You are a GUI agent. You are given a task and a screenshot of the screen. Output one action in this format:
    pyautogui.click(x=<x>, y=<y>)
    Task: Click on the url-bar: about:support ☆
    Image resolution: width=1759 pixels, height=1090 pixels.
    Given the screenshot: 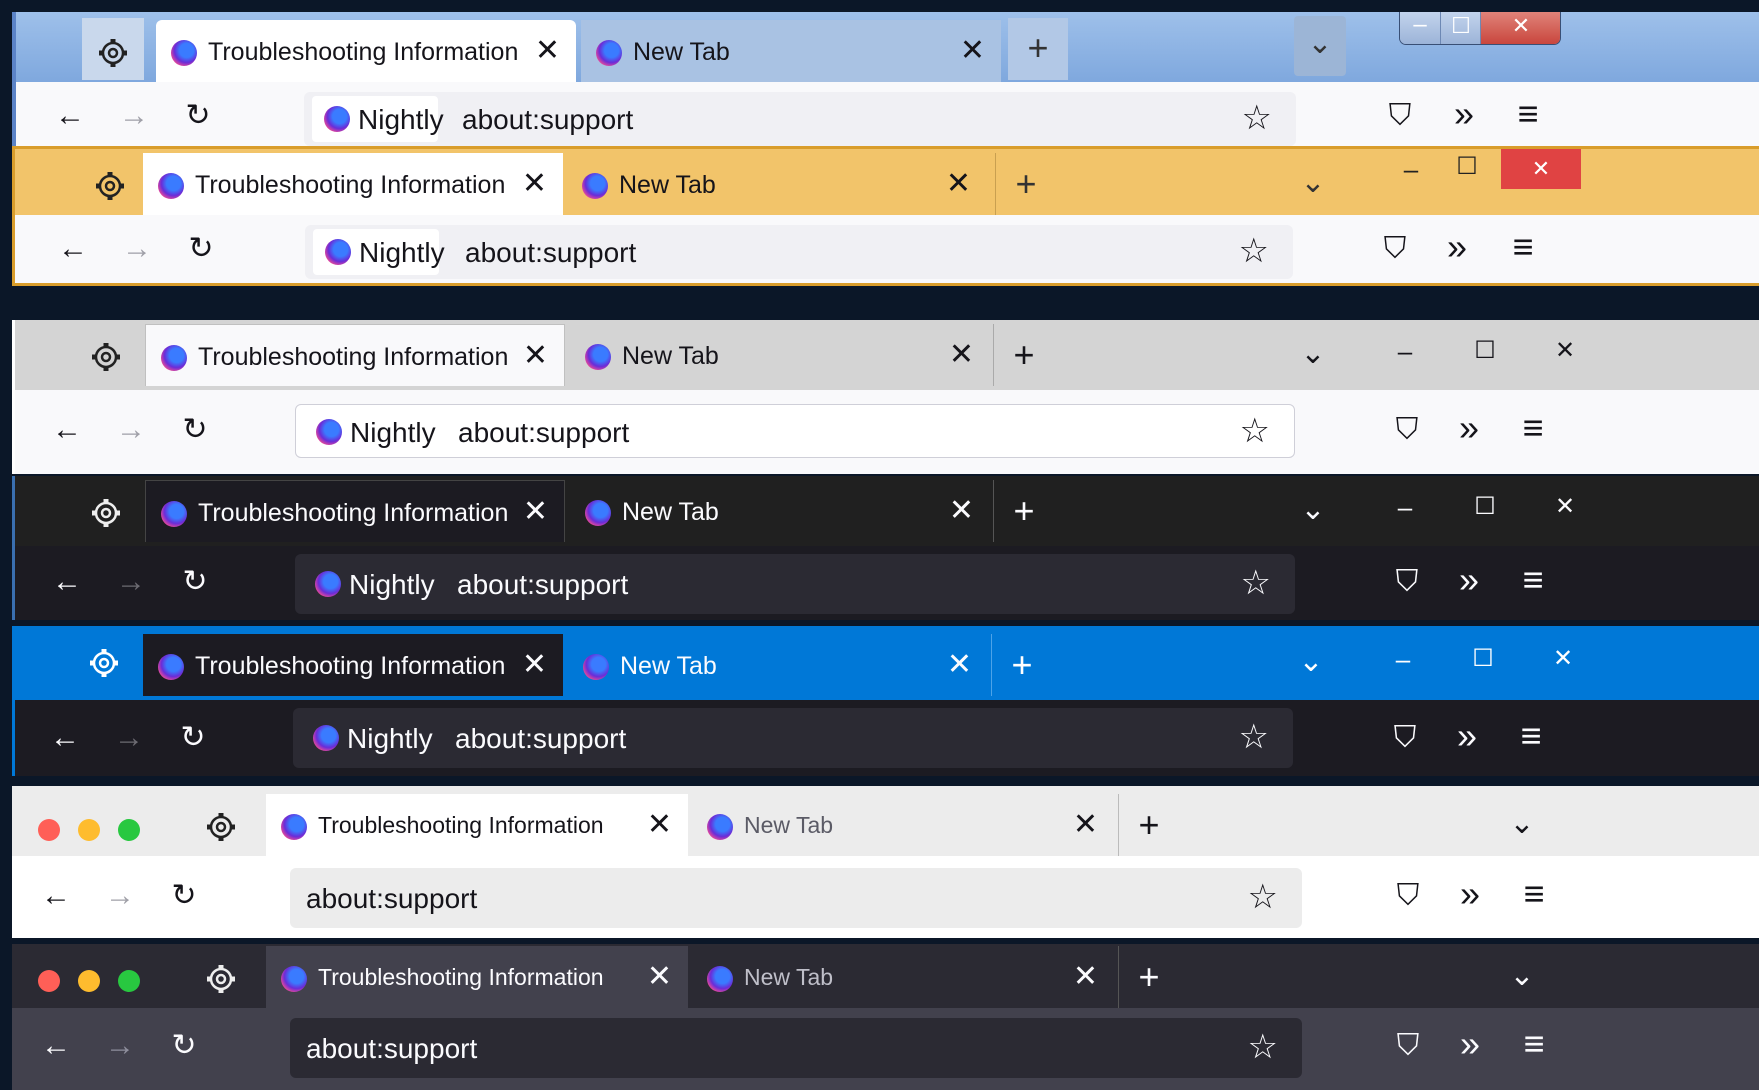 What is the action you would take?
    pyautogui.click(x=796, y=898)
    